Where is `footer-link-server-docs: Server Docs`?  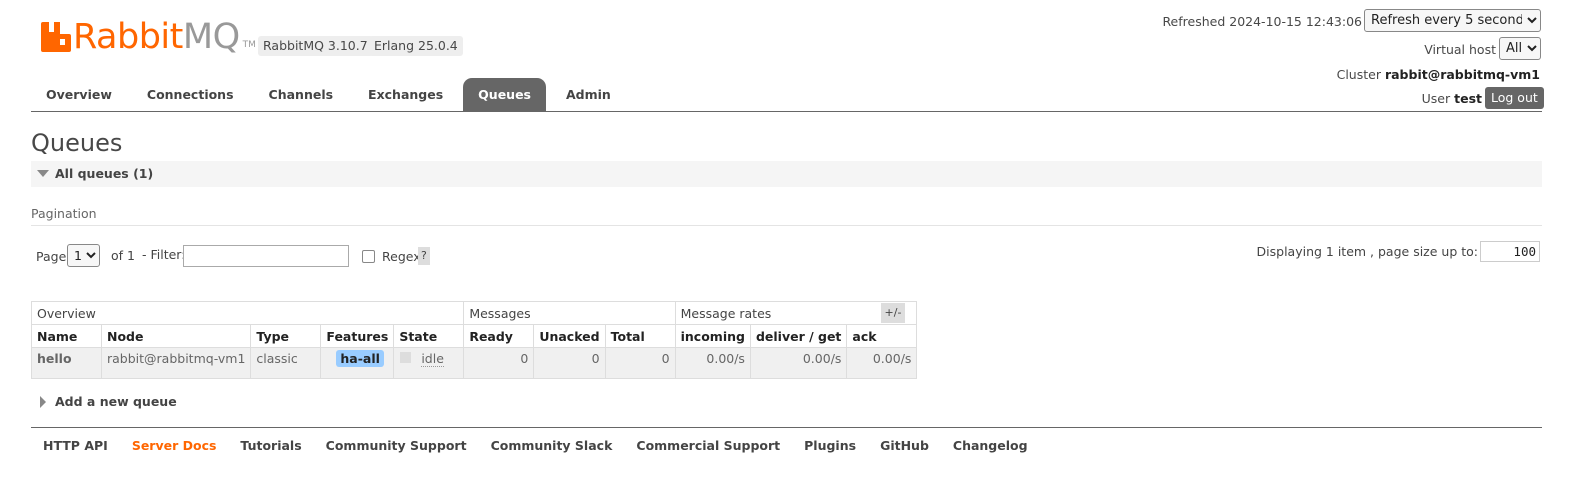 footer-link-server-docs: Server Docs is located at coordinates (174, 446).